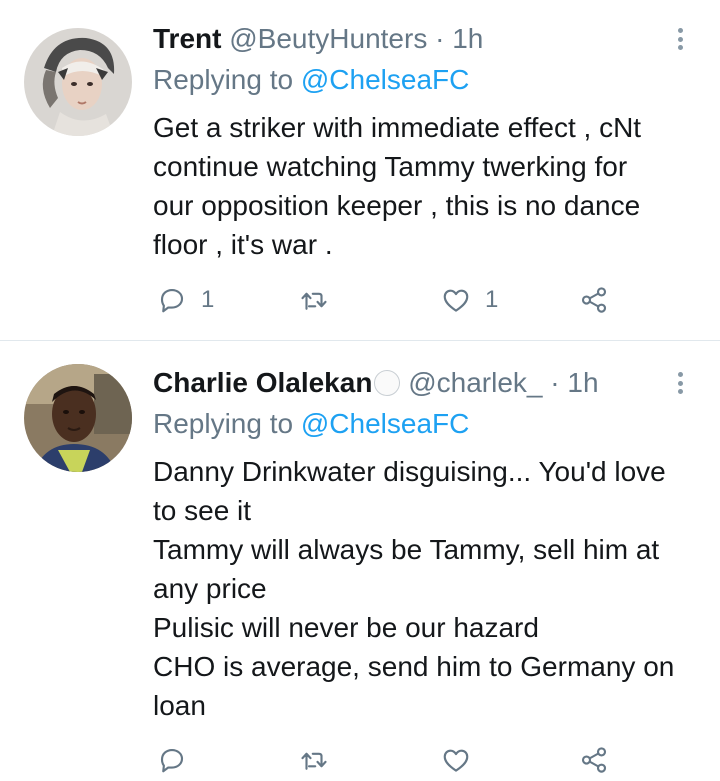 The image size is (720, 781). Describe the element at coordinates (475, 382) in the screenshot. I see `user-handle: @charlek_` at that location.